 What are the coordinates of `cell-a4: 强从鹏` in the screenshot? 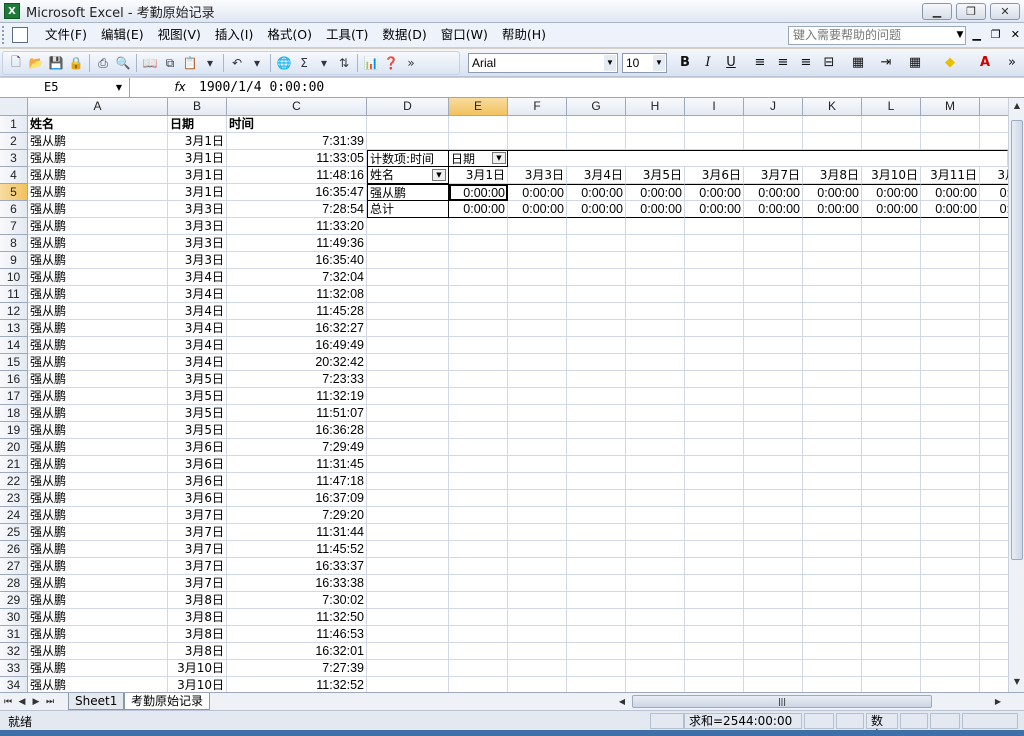 It's located at (98, 175).